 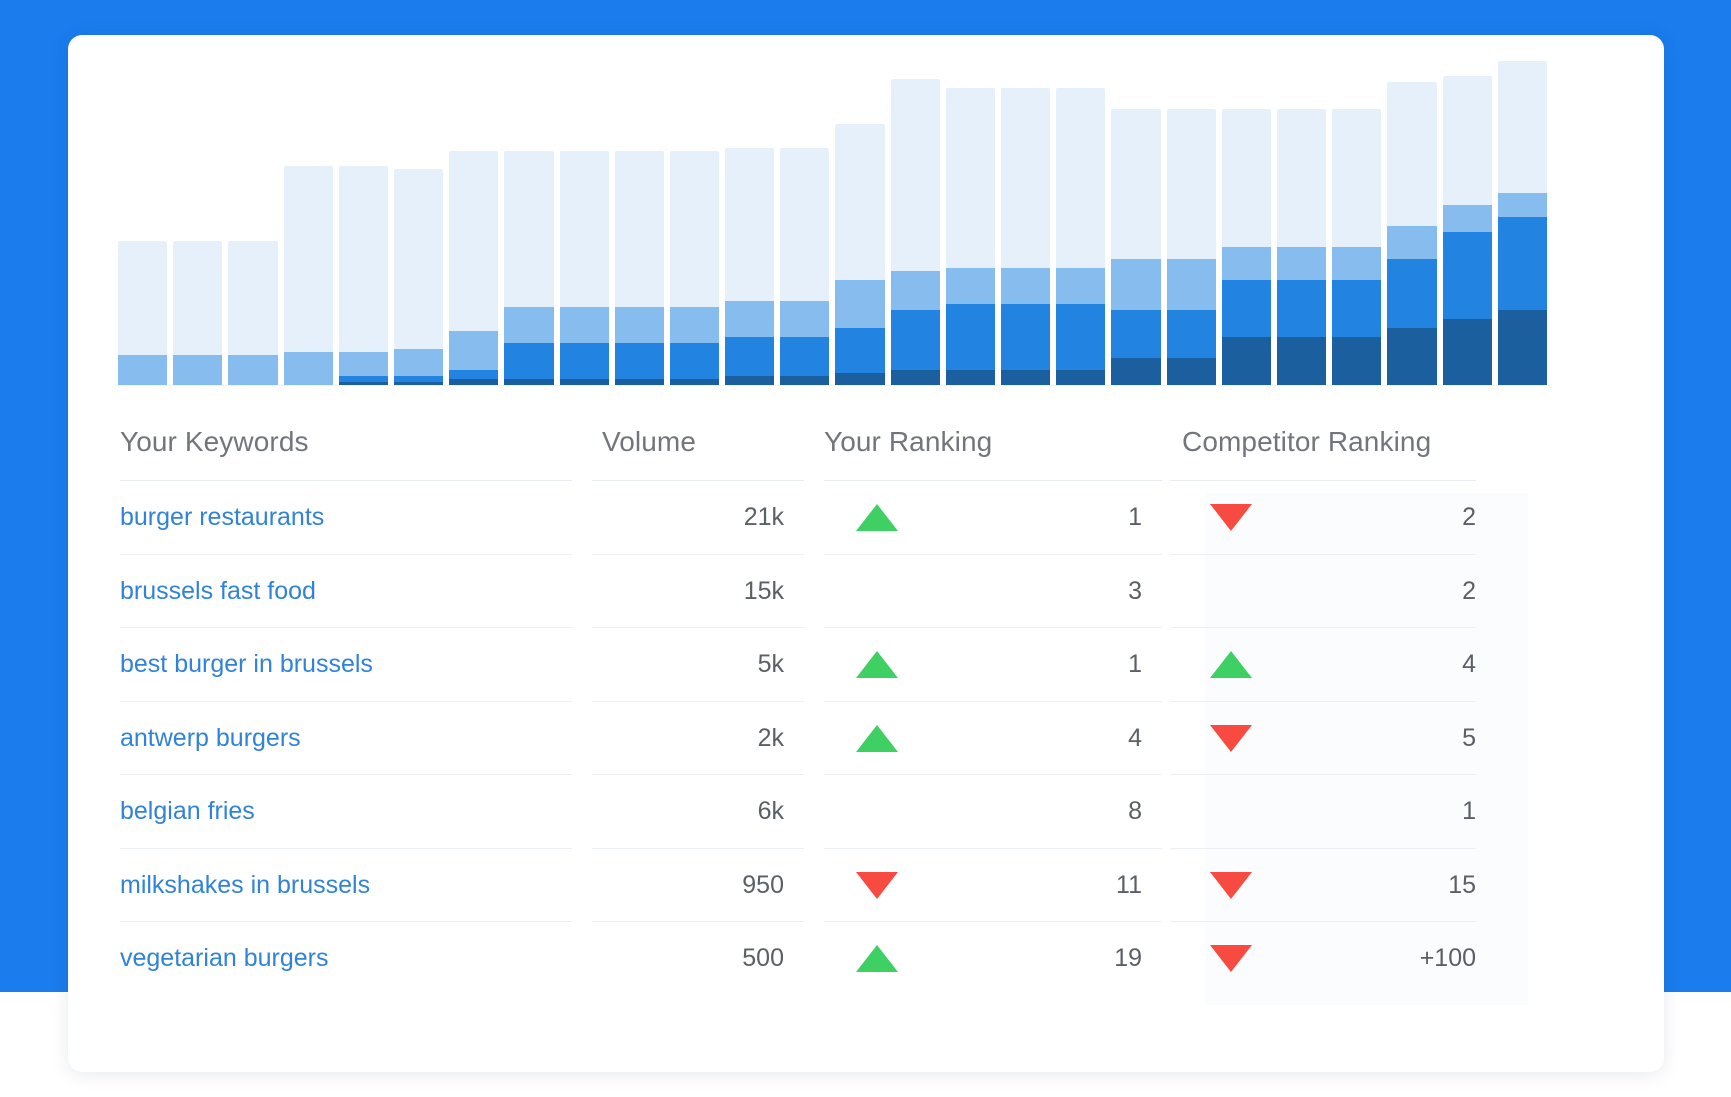 I want to click on header-cell-keywords: Your Keywords, so click(x=324, y=442).